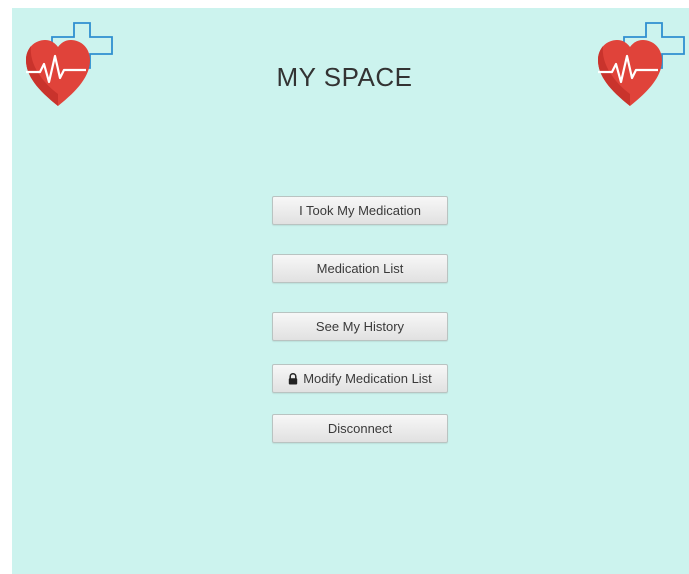 Image resolution: width=689 pixels, height=574 pixels. Describe the element at coordinates (344, 77) in the screenshot. I see `page-title: MY SPACE` at that location.